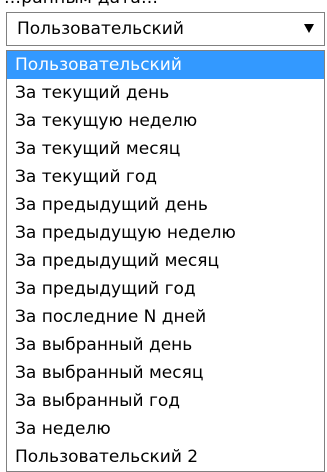 The height and width of the screenshot is (472, 327). What do you see at coordinates (165, 289) in the screenshot?
I see `option-previous-year: За предыдущий год` at bounding box center [165, 289].